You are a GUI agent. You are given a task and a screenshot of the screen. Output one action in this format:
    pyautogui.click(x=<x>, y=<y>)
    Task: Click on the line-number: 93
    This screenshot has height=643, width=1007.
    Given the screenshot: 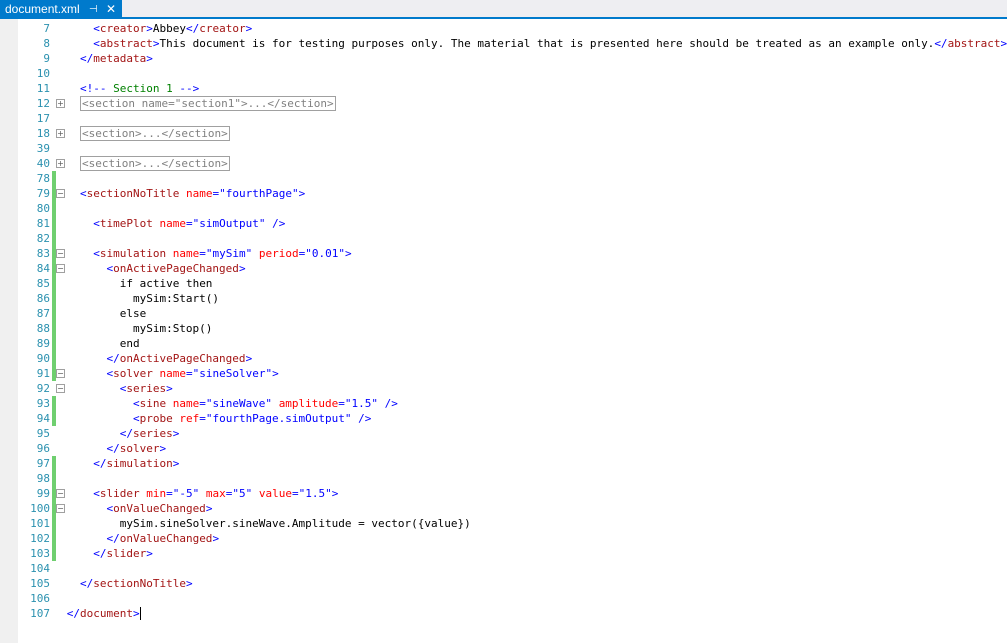 What is the action you would take?
    pyautogui.click(x=43, y=403)
    